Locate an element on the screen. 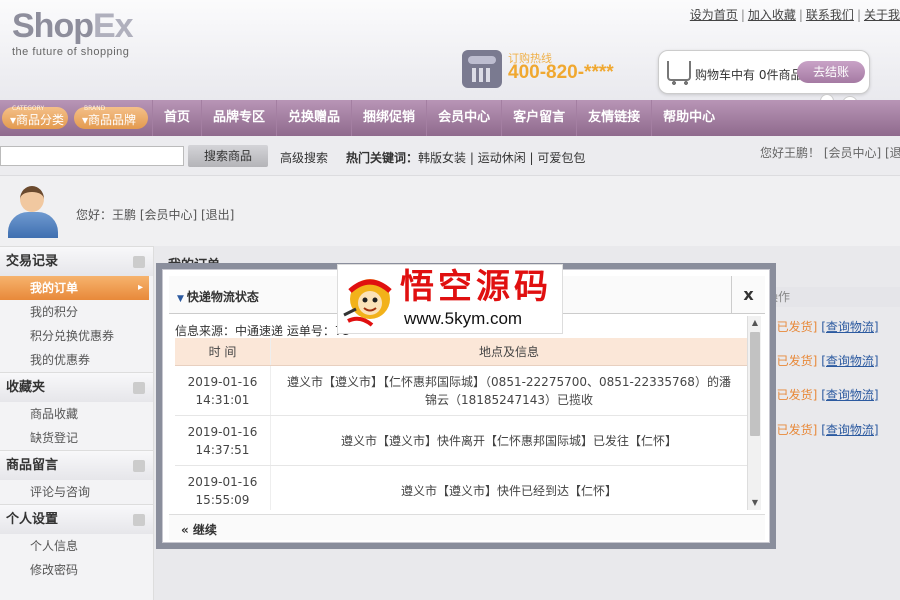 This screenshot has width=900, height=600. user-greeting: 您好：王鹏 [会员中心] [退出] is located at coordinates (155, 215).